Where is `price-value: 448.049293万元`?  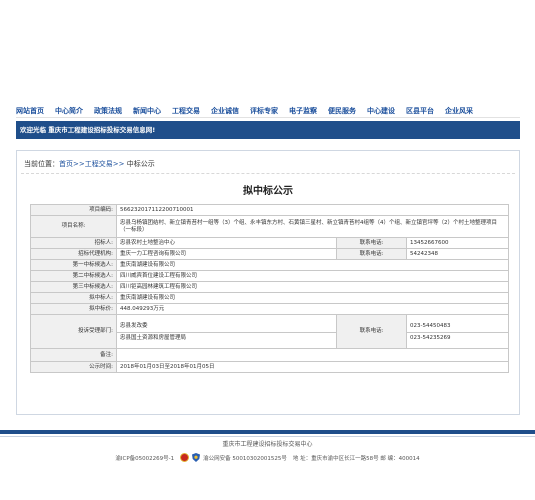 price-value: 448.049293万元 is located at coordinates (312, 309).